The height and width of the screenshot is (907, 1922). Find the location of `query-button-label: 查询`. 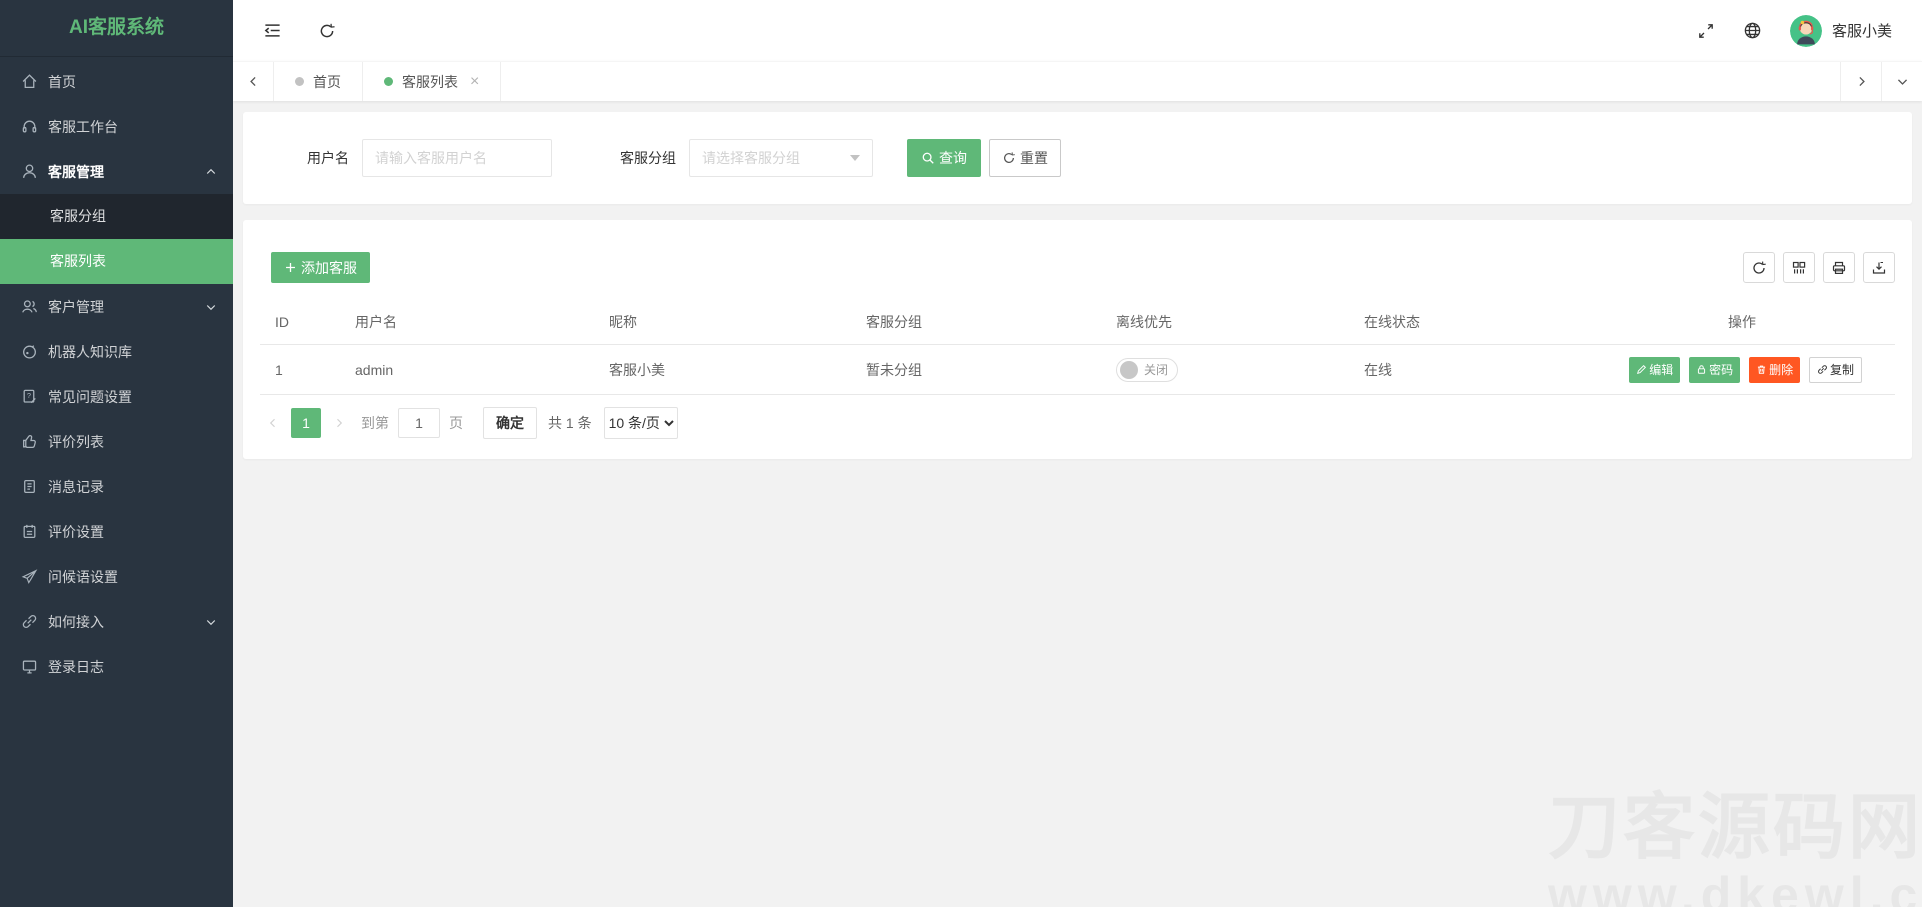

query-button-label: 查询 is located at coordinates (953, 158).